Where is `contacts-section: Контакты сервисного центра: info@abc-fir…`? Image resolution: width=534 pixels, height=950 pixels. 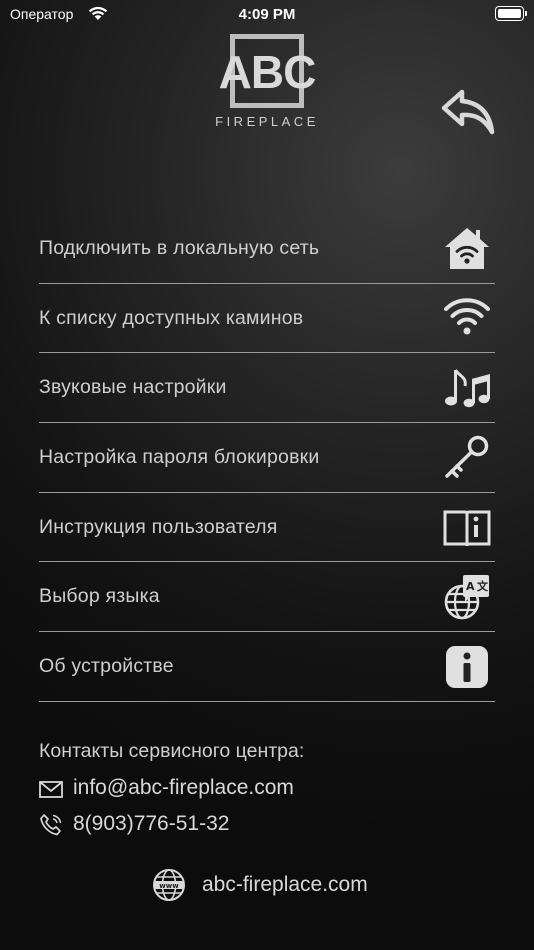
contacts-section: Контакты сервисного центра: info@abc-fir… is located at coordinates (269, 788).